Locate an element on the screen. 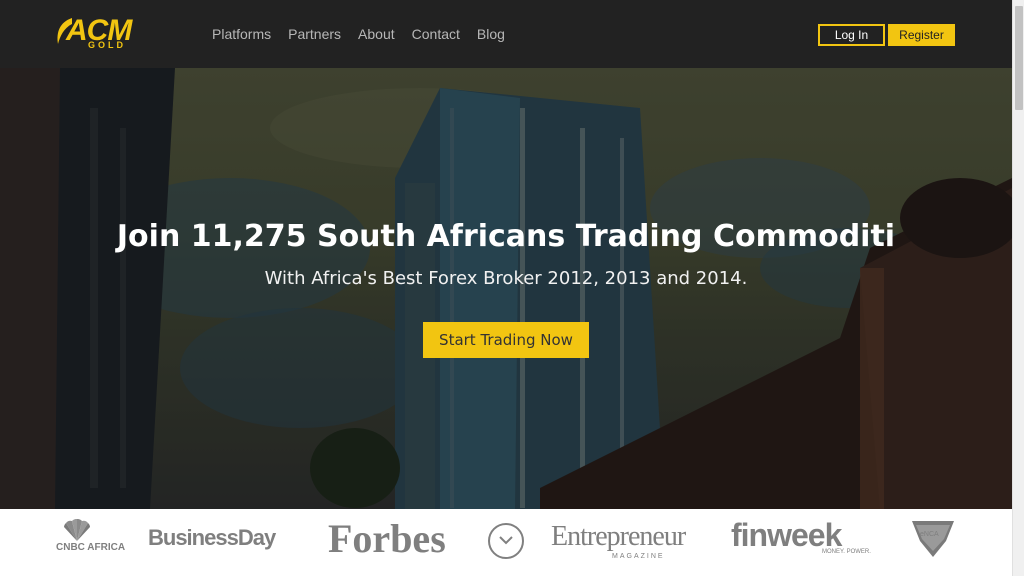 The width and height of the screenshot is (1024, 576). logo-subtext: GOLD is located at coordinates (107, 45).